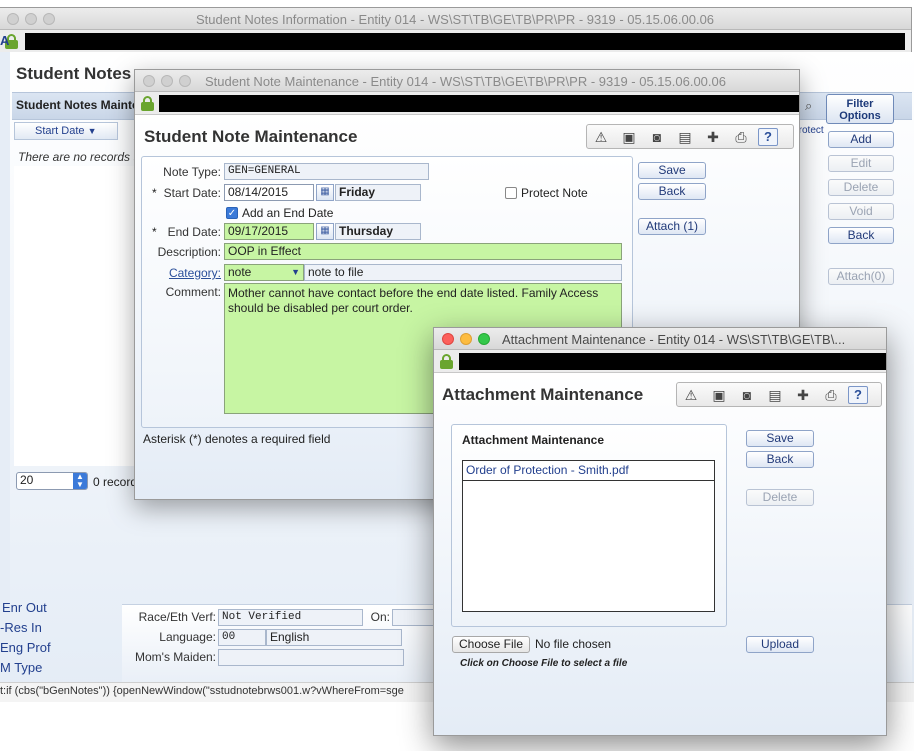 This screenshot has width=914, height=751. I want to click on delete-note-button: Delete, so click(861, 187).